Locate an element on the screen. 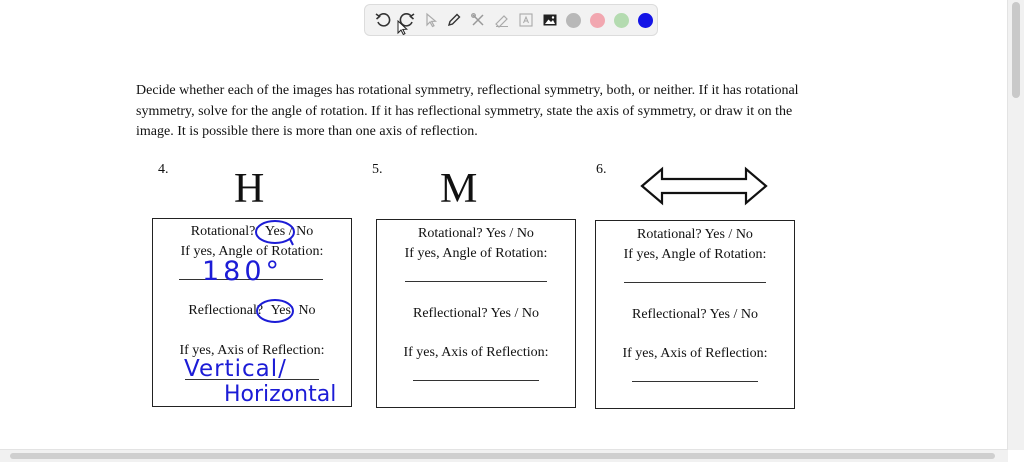 This screenshot has width=1024, height=462. pencil-icon is located at coordinates (454, 20).